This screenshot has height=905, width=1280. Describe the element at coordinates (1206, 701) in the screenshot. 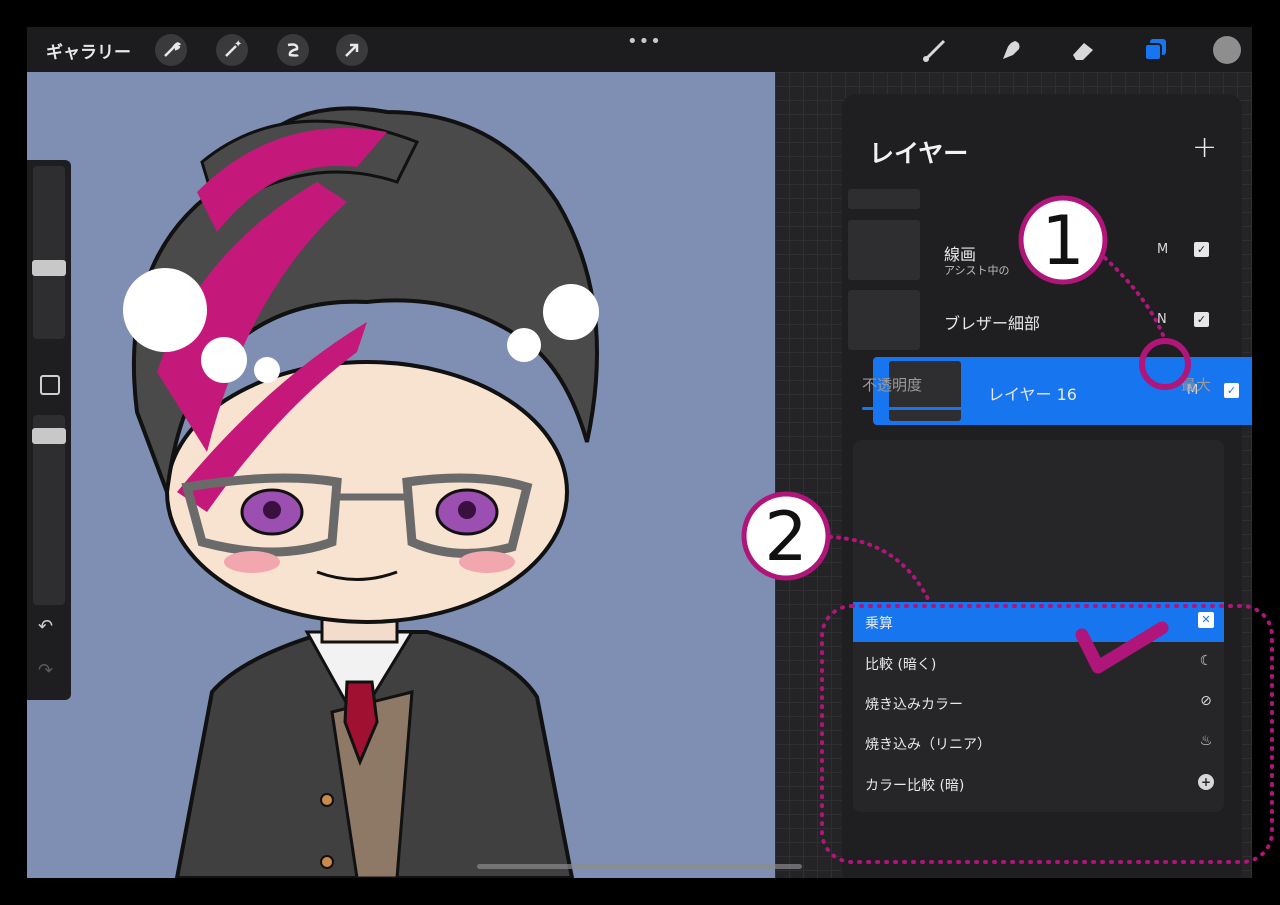

I see `burn-icon: ⊘` at that location.